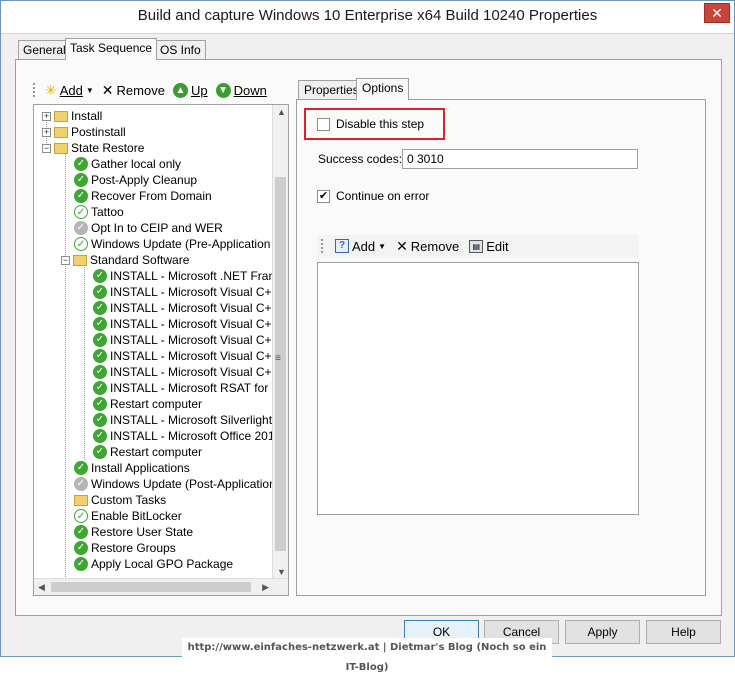 The image size is (735, 678). Describe the element at coordinates (140, 90) in the screenshot. I see `remove-label: Remove` at that location.